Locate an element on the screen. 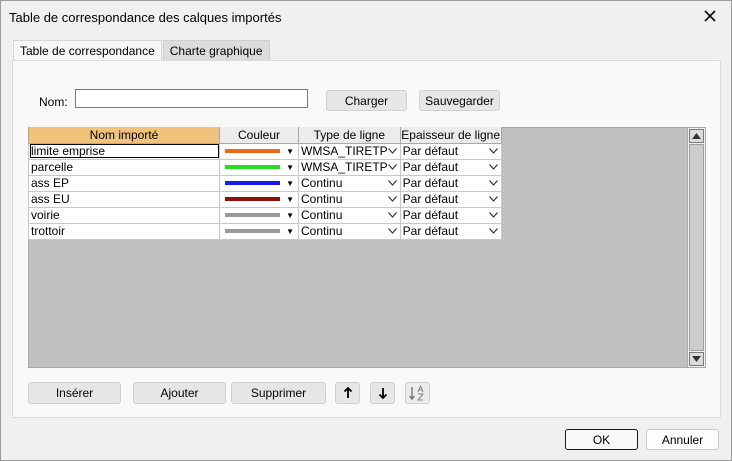  column-header-color: Couleur is located at coordinates (259, 135).